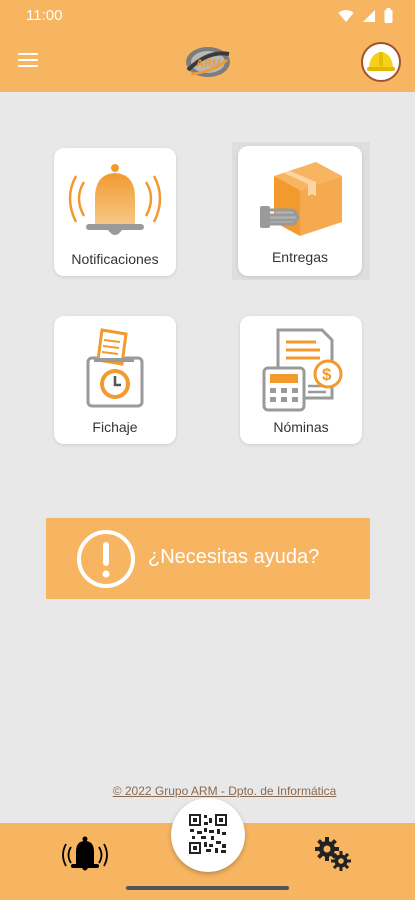  Describe the element at coordinates (302, 370) in the screenshot. I see `payroll-calculator-icon: $` at that location.